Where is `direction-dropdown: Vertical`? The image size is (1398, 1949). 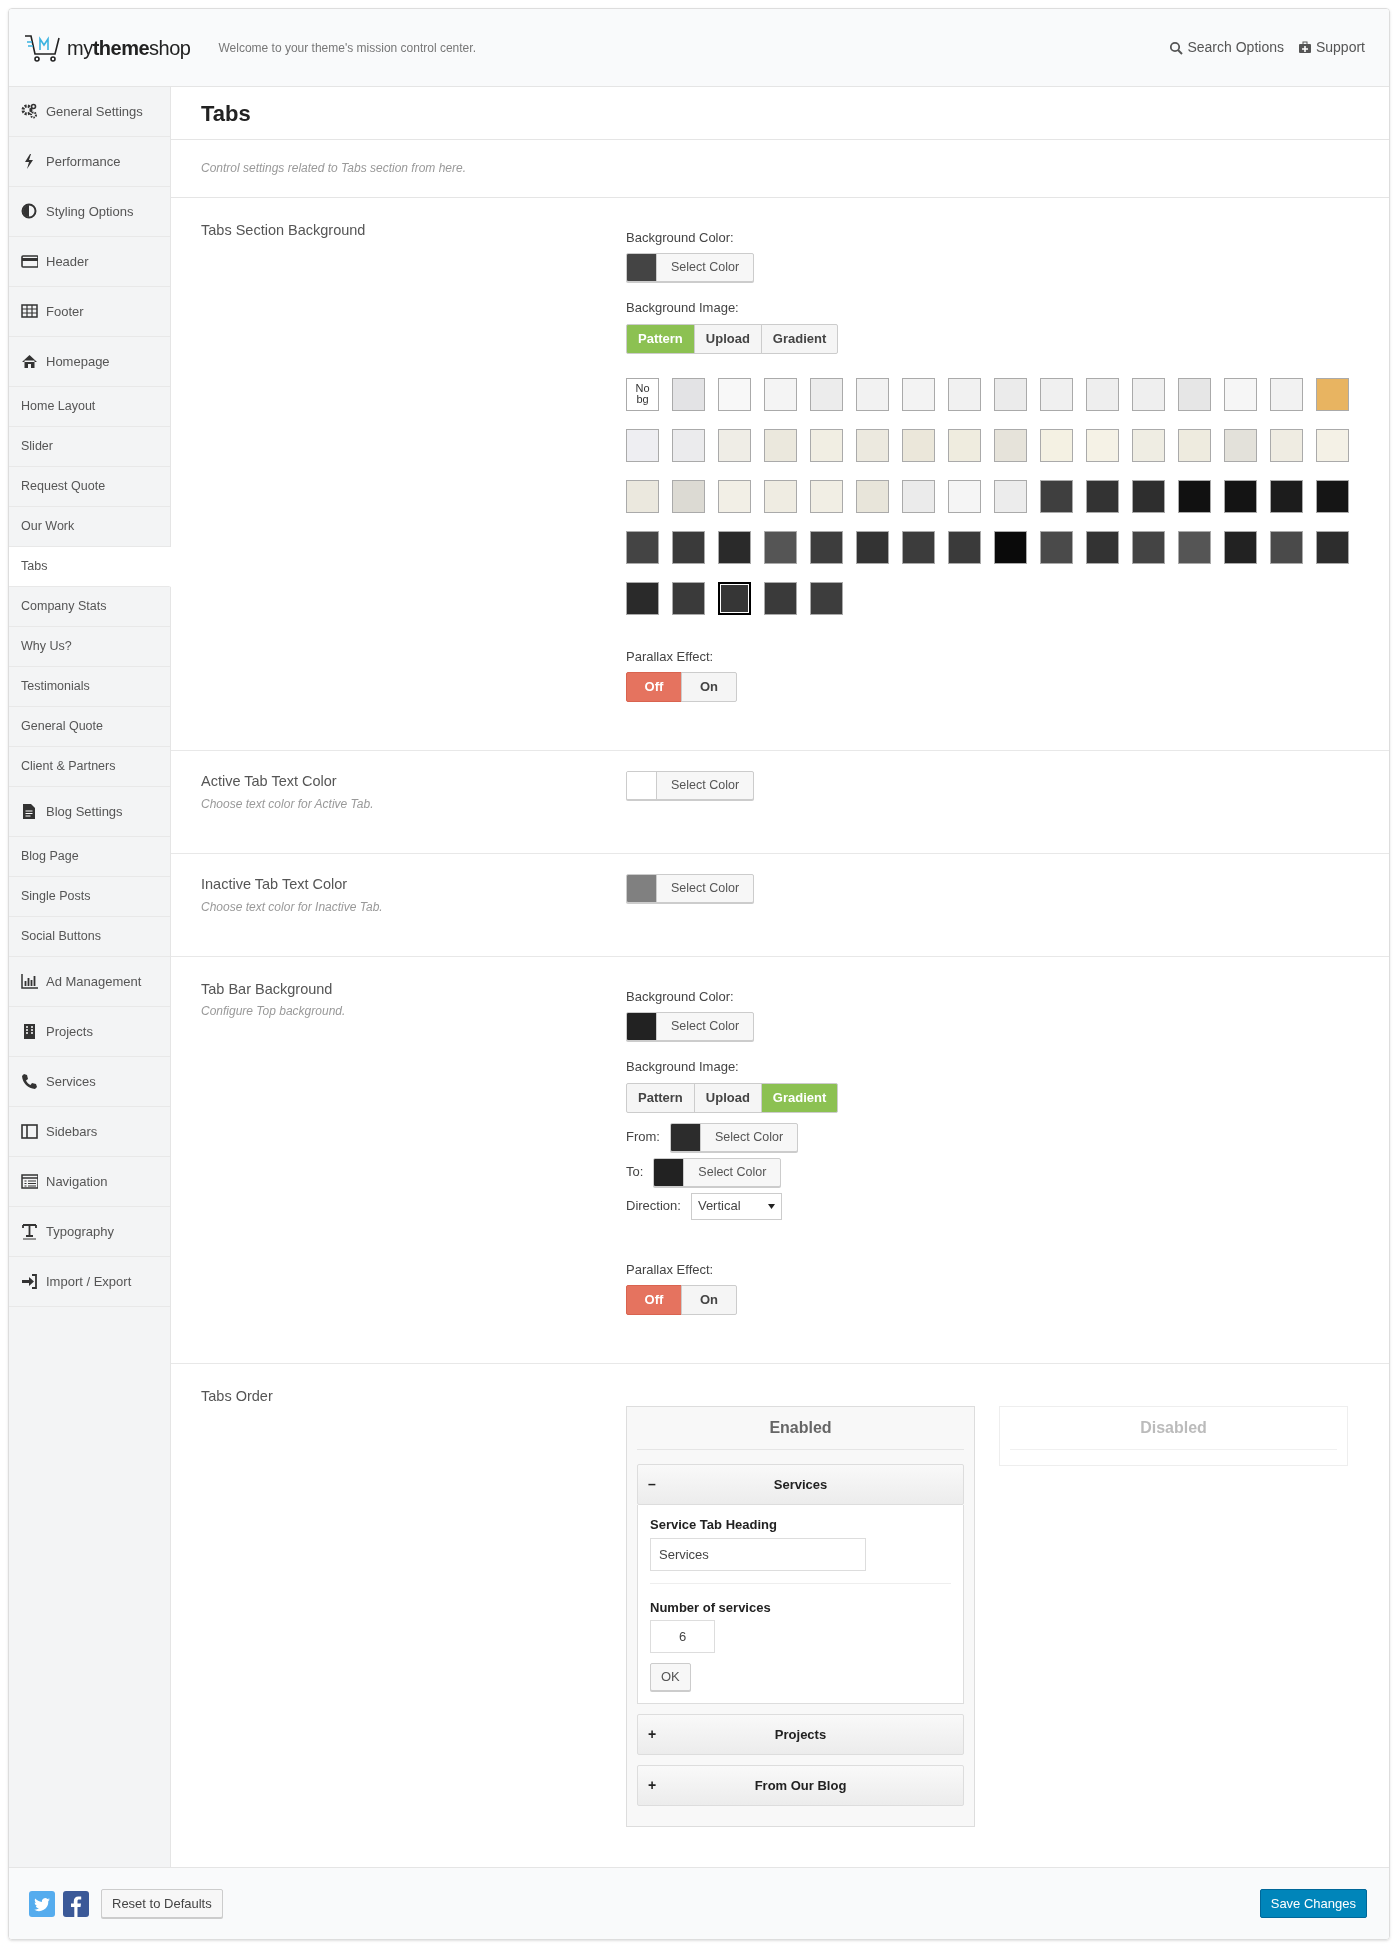
direction-dropdown: Vertical is located at coordinates (736, 1206).